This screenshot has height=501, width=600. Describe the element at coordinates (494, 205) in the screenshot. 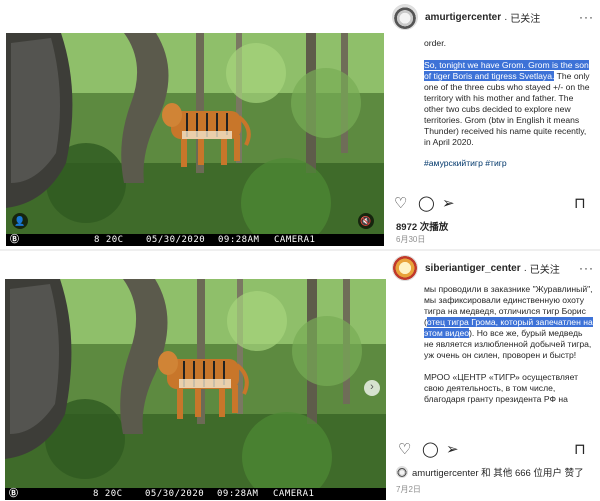

I see `action-bar-1: ♡ ◯ ➢ ⊓` at that location.